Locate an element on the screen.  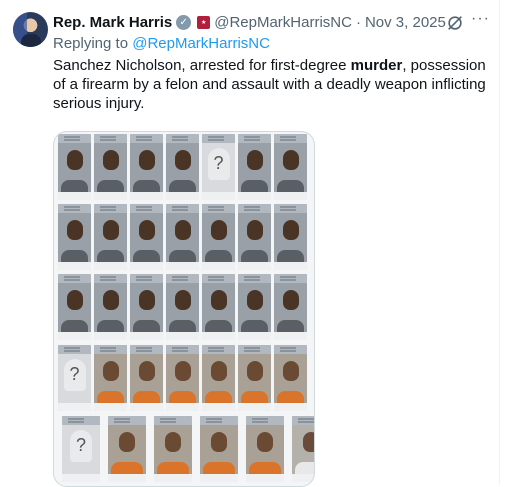
government-badge-icon: ★ is located at coordinates (204, 22).